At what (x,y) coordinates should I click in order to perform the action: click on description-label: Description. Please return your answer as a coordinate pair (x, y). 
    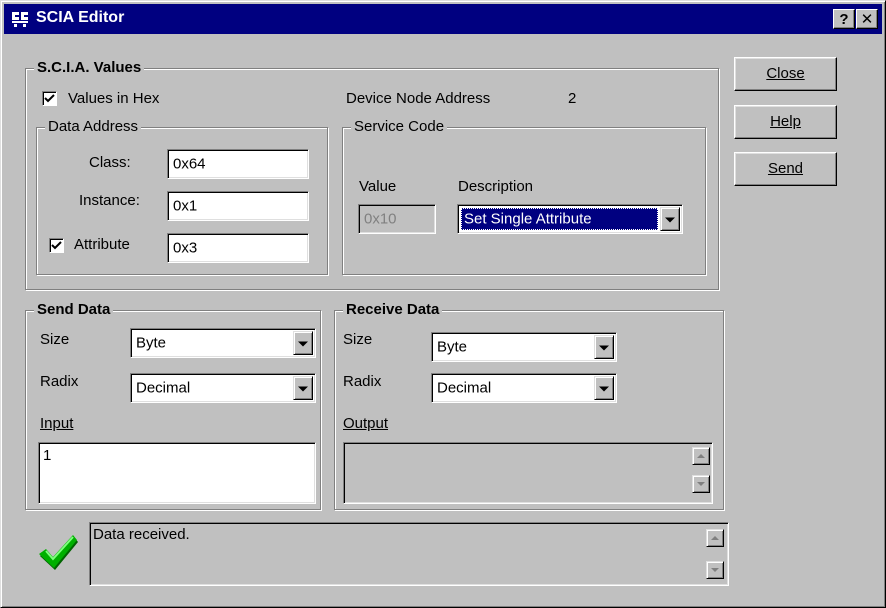
    Looking at the image, I should click on (496, 186).